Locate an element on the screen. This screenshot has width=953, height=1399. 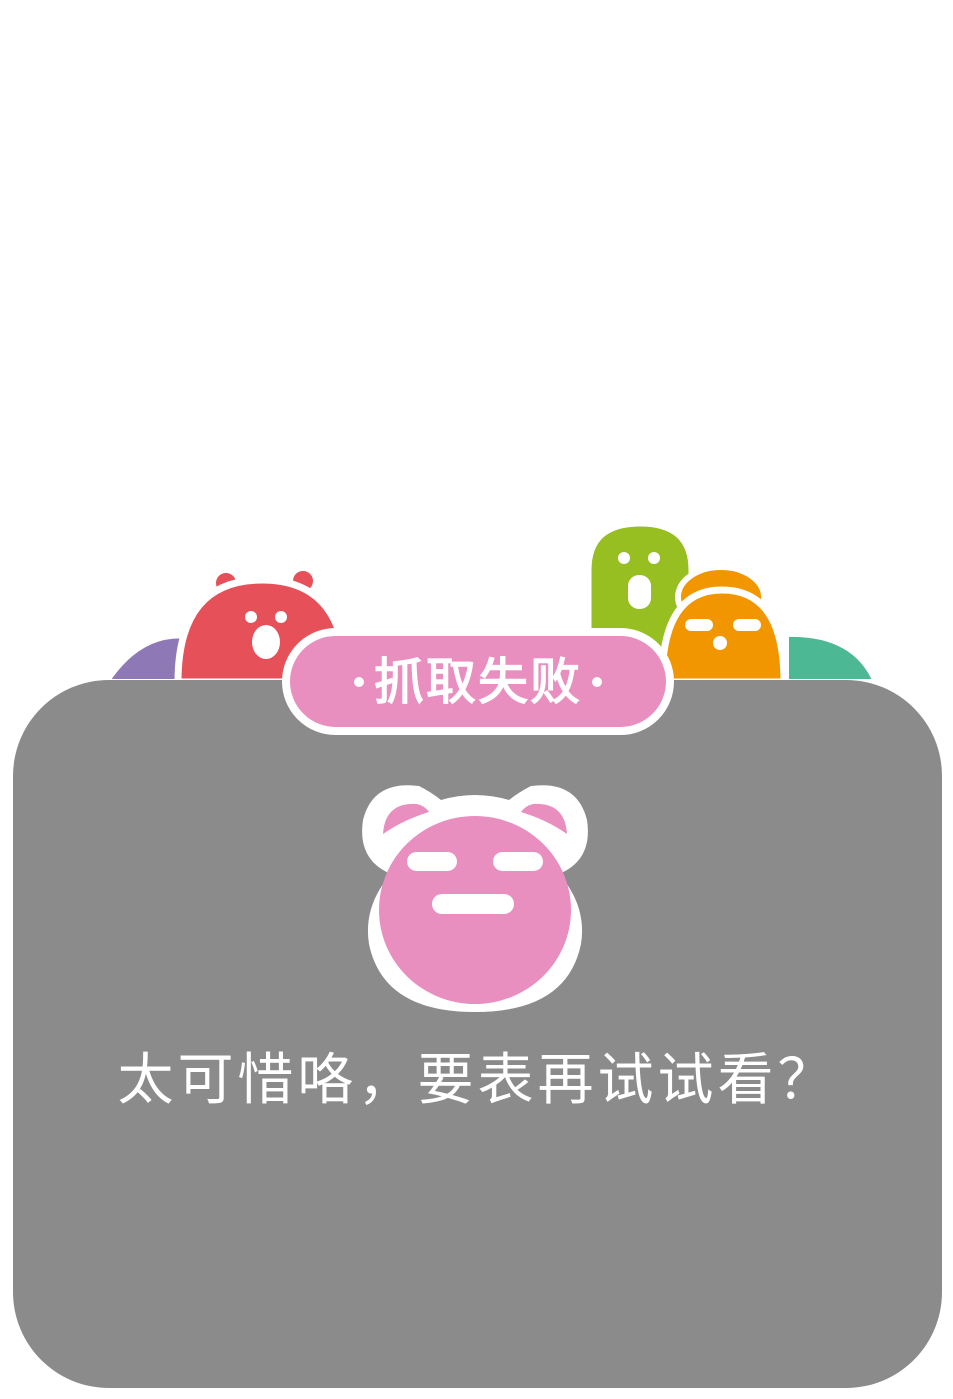
teal-creature-icon is located at coordinates (832, 657).